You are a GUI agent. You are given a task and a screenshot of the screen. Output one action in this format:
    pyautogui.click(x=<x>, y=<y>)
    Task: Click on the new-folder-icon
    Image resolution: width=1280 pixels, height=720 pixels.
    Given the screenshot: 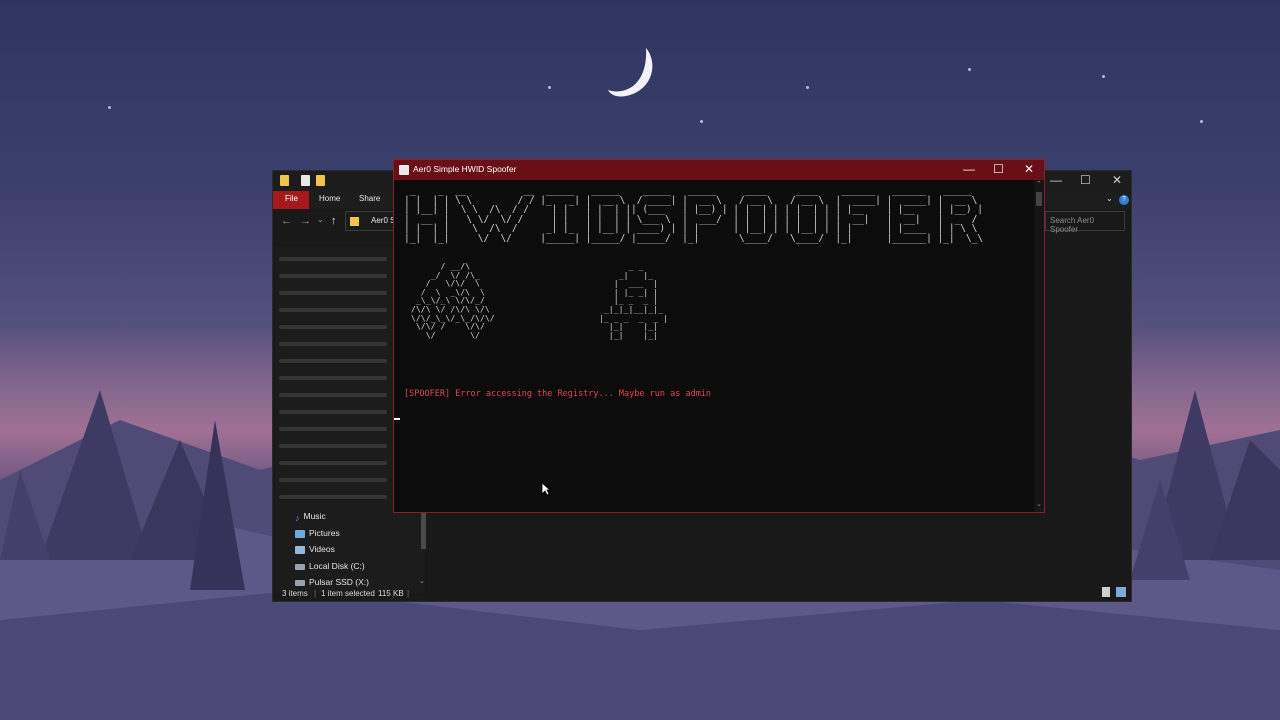 What is the action you would take?
    pyautogui.click(x=320, y=180)
    